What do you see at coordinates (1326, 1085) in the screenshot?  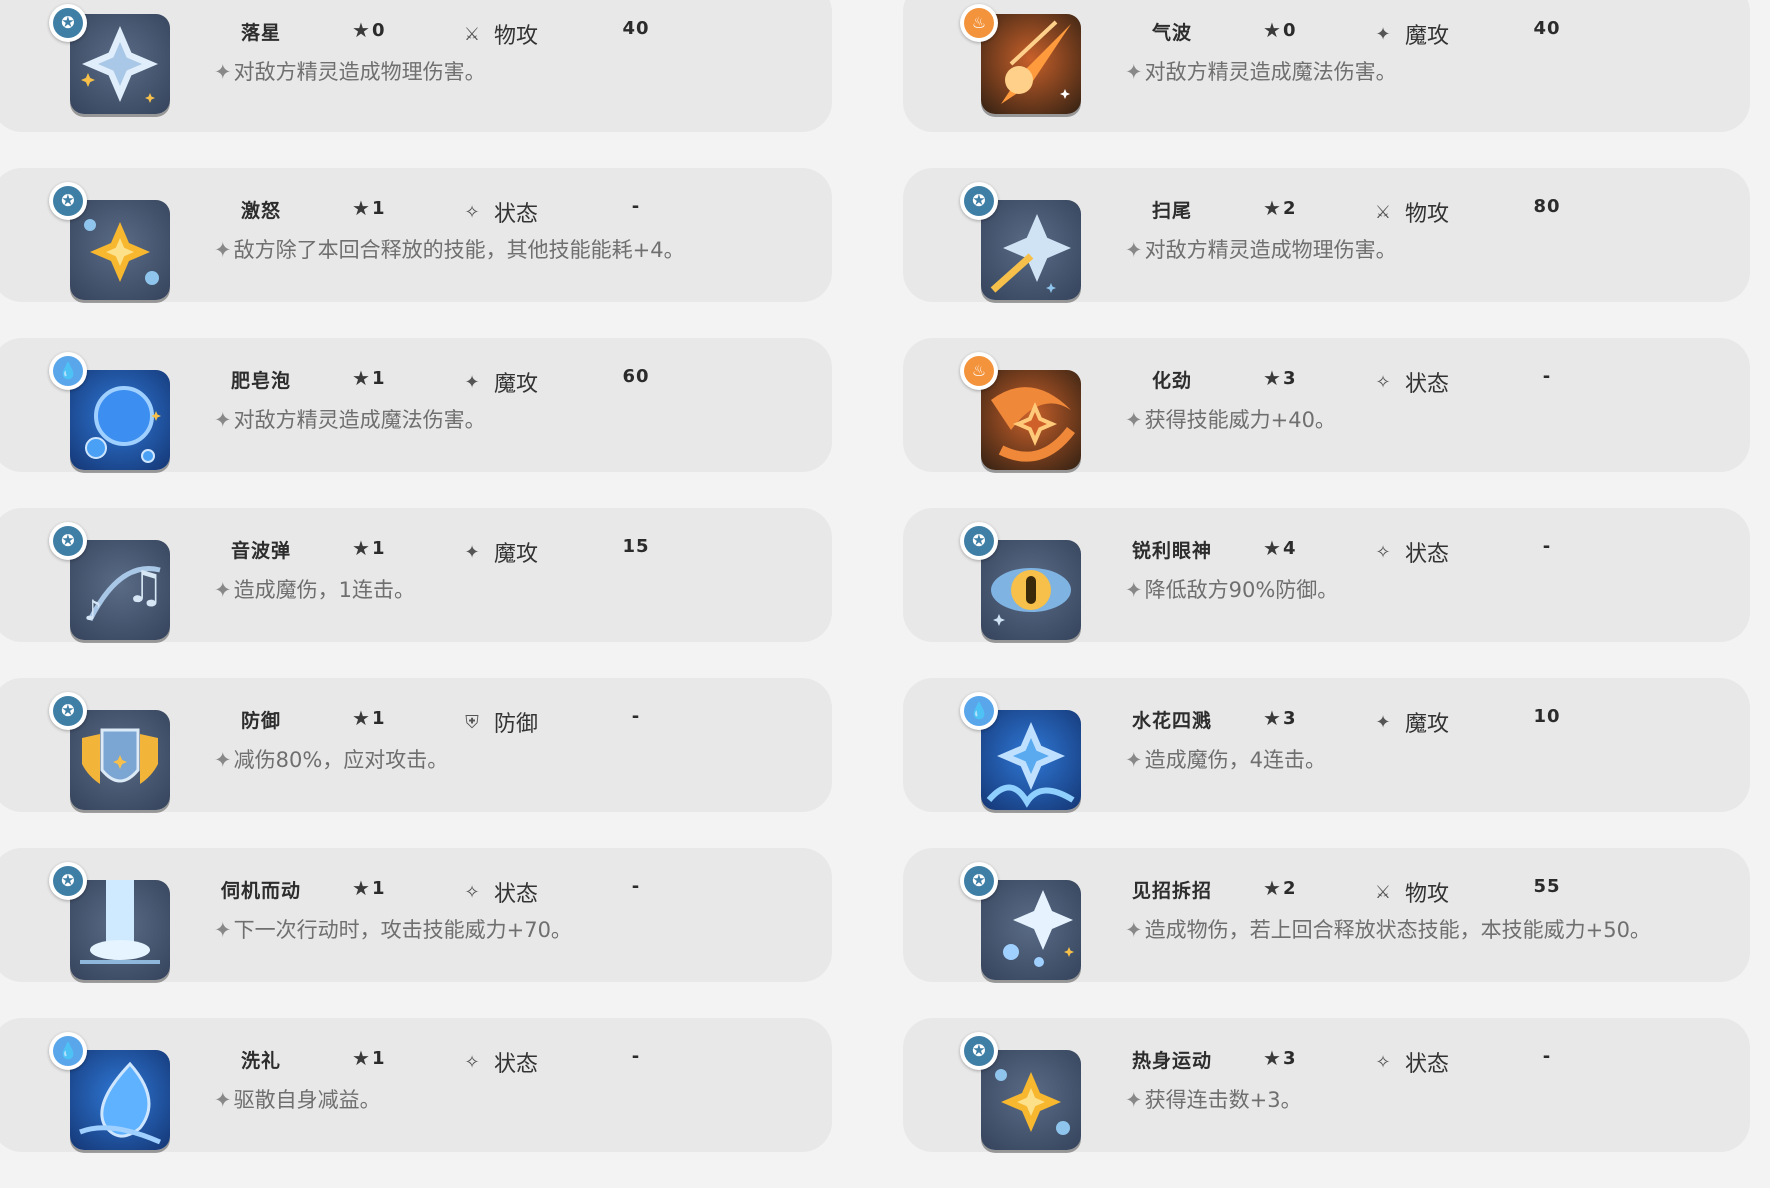 I see `skill-card: ✪ 热身运动 ★ 3 ✧ 状态 - ✦获得连击数+3。` at bounding box center [1326, 1085].